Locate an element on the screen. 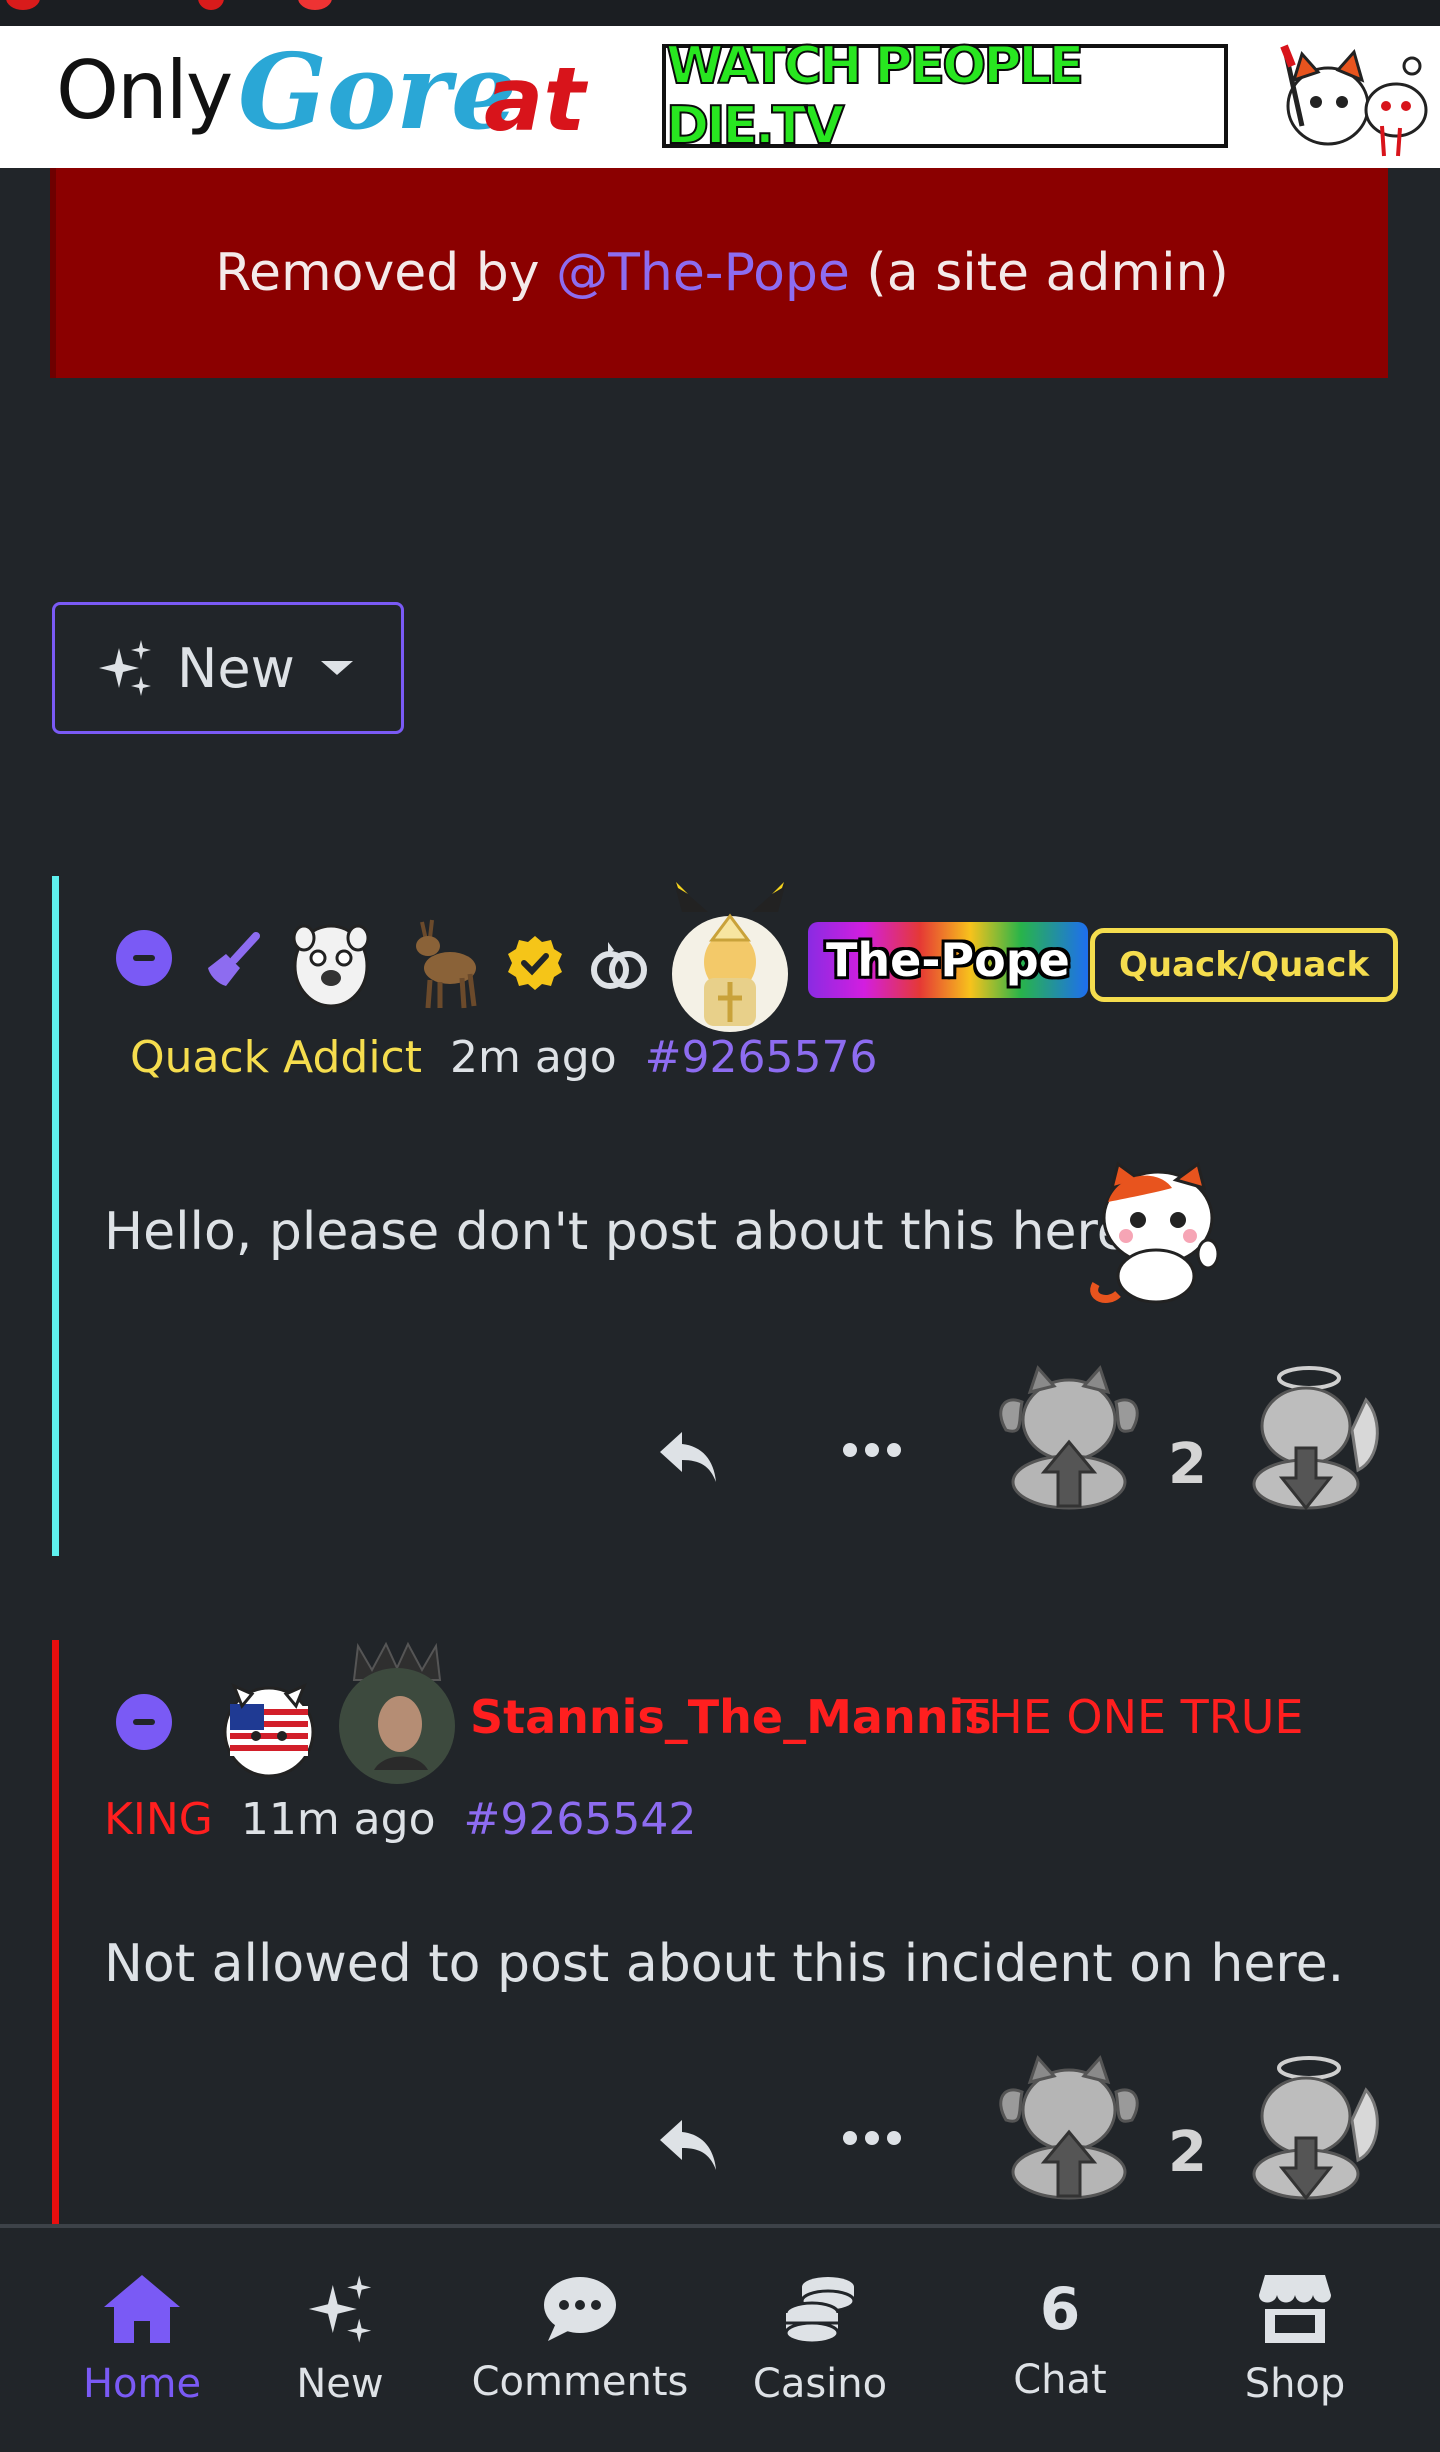 The height and width of the screenshot is (2452, 1440). nav-casino: Casino is located at coordinates (820, 2340).